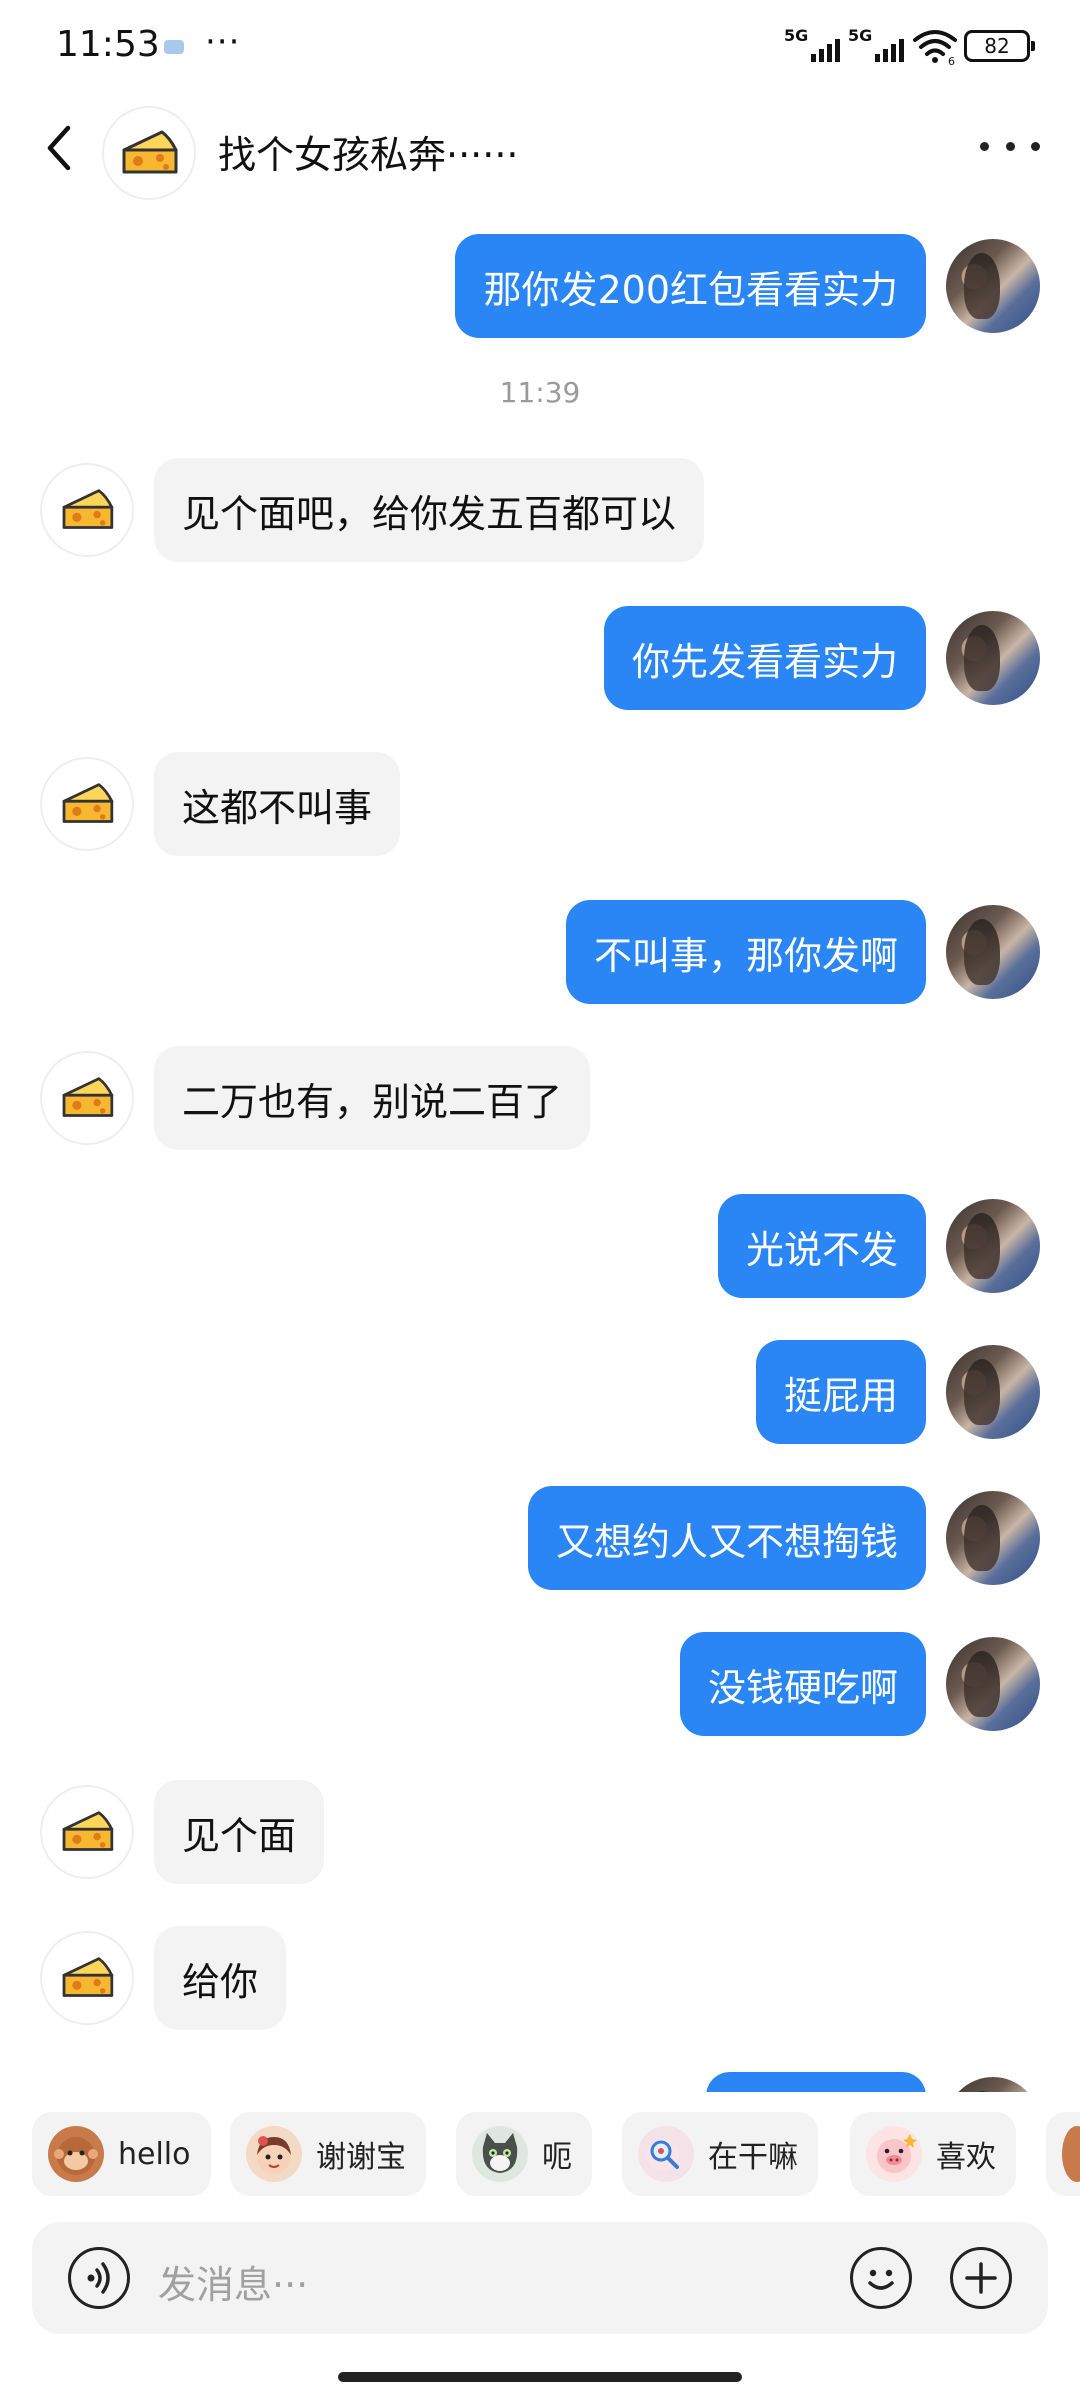  I want to click on message-input: 发消息···, so click(233, 2281).